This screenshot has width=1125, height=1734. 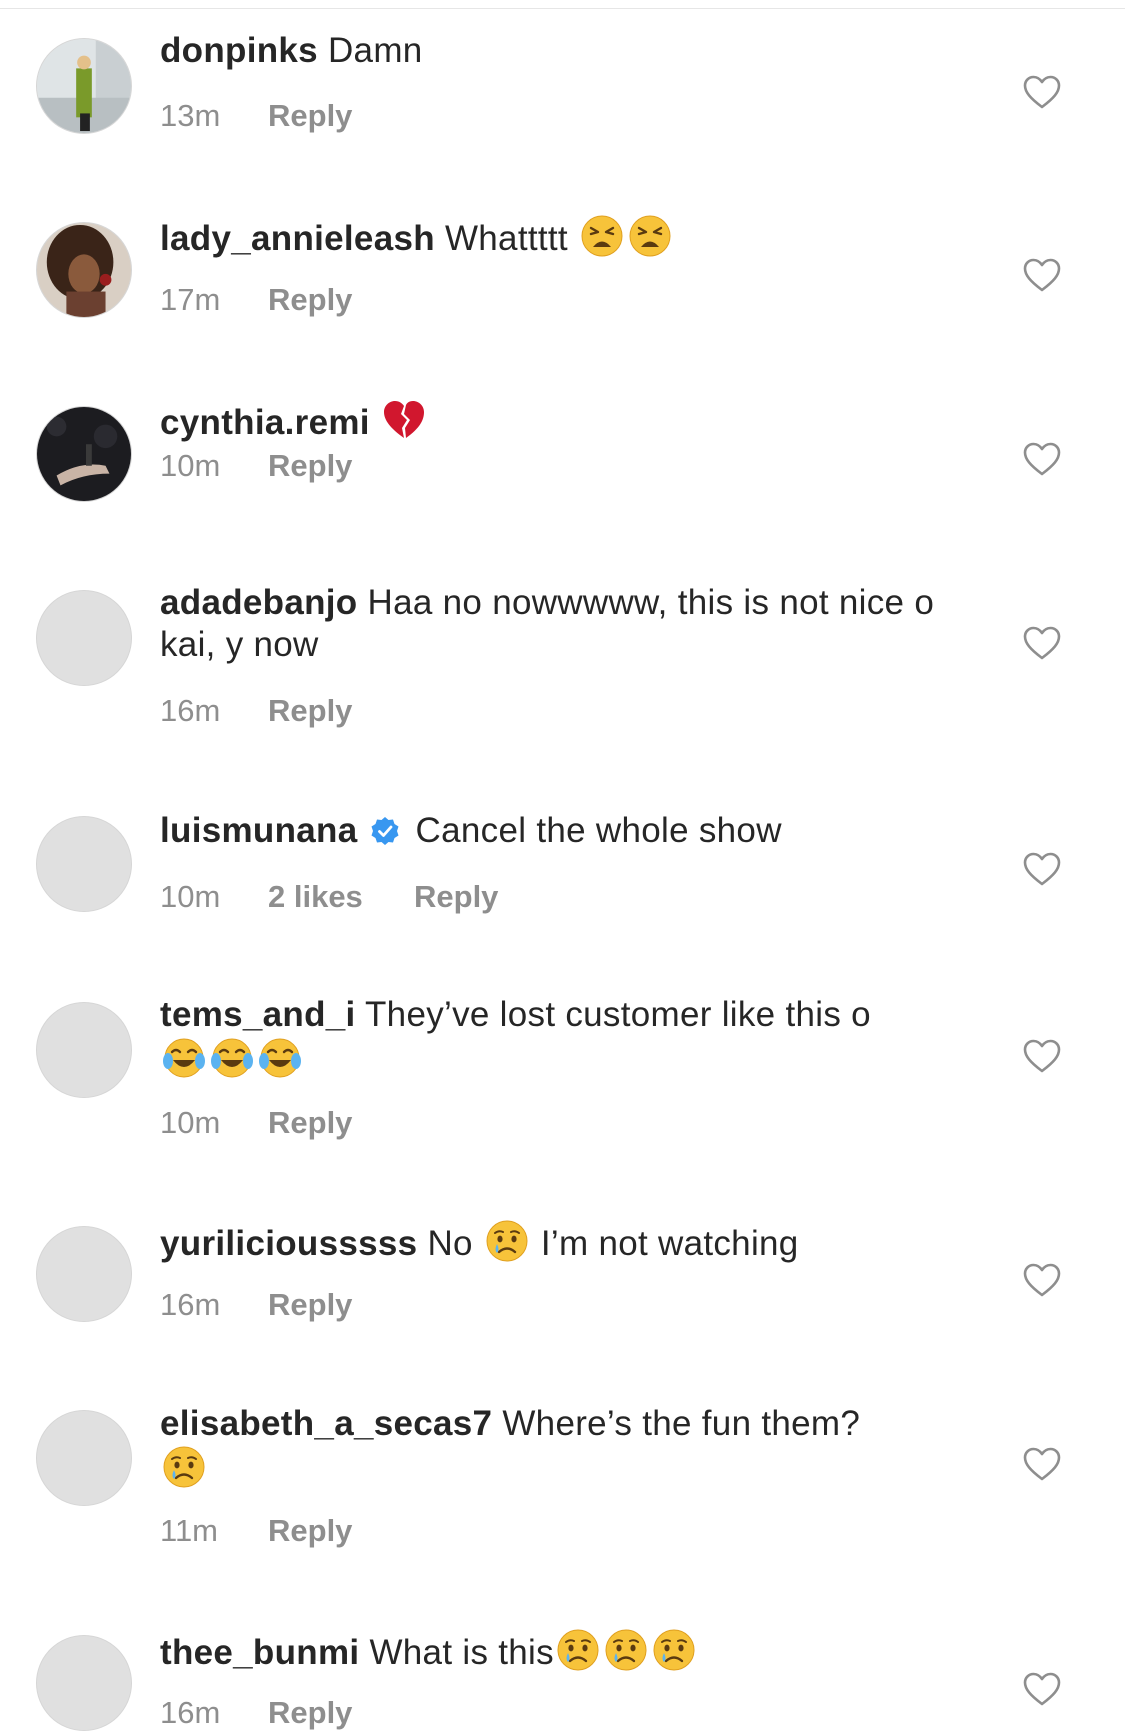 I want to click on comment-text: They’ve lost customer like this o, so click(x=618, y=1014).